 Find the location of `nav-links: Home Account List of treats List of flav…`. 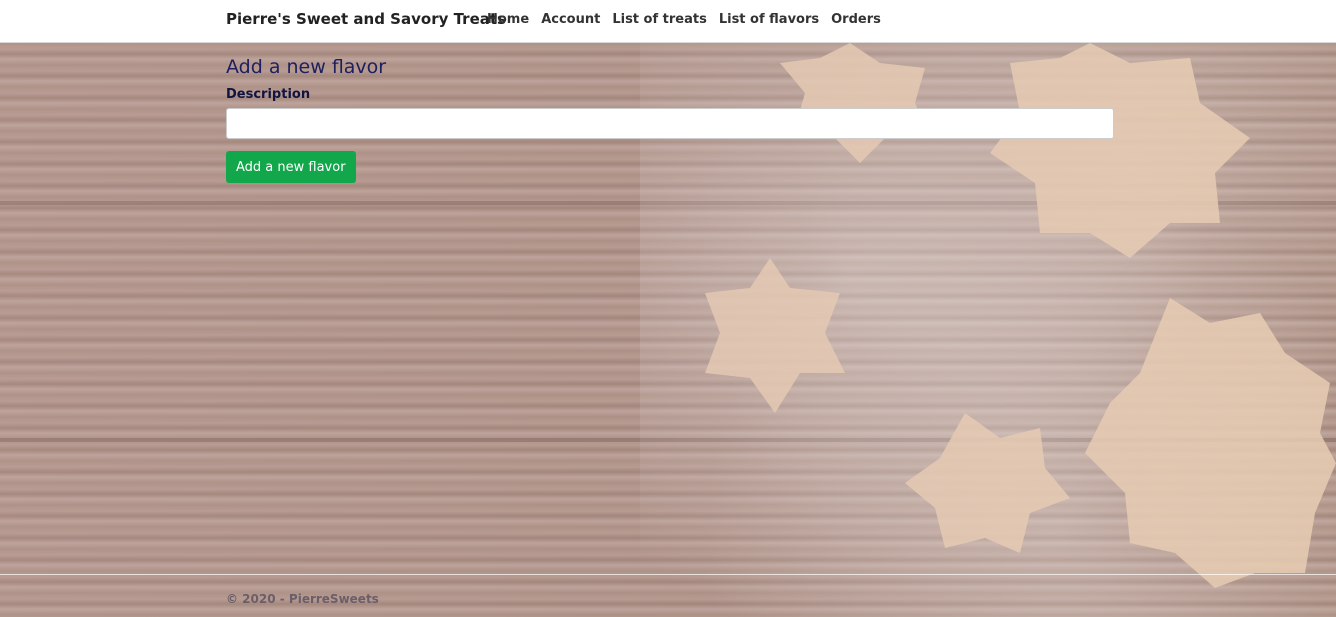

nav-links: Home Account List of treats List of flav… is located at coordinates (684, 19).